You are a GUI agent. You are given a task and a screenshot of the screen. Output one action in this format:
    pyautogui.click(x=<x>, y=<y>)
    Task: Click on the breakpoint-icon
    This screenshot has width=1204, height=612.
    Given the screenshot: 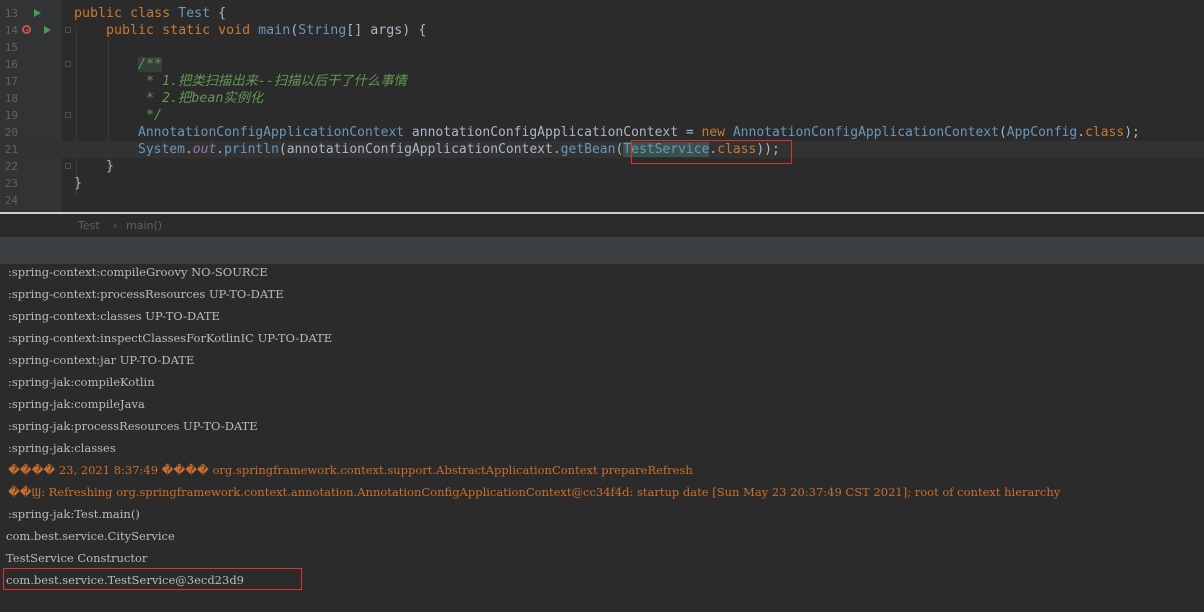 What is the action you would take?
    pyautogui.click(x=26, y=29)
    